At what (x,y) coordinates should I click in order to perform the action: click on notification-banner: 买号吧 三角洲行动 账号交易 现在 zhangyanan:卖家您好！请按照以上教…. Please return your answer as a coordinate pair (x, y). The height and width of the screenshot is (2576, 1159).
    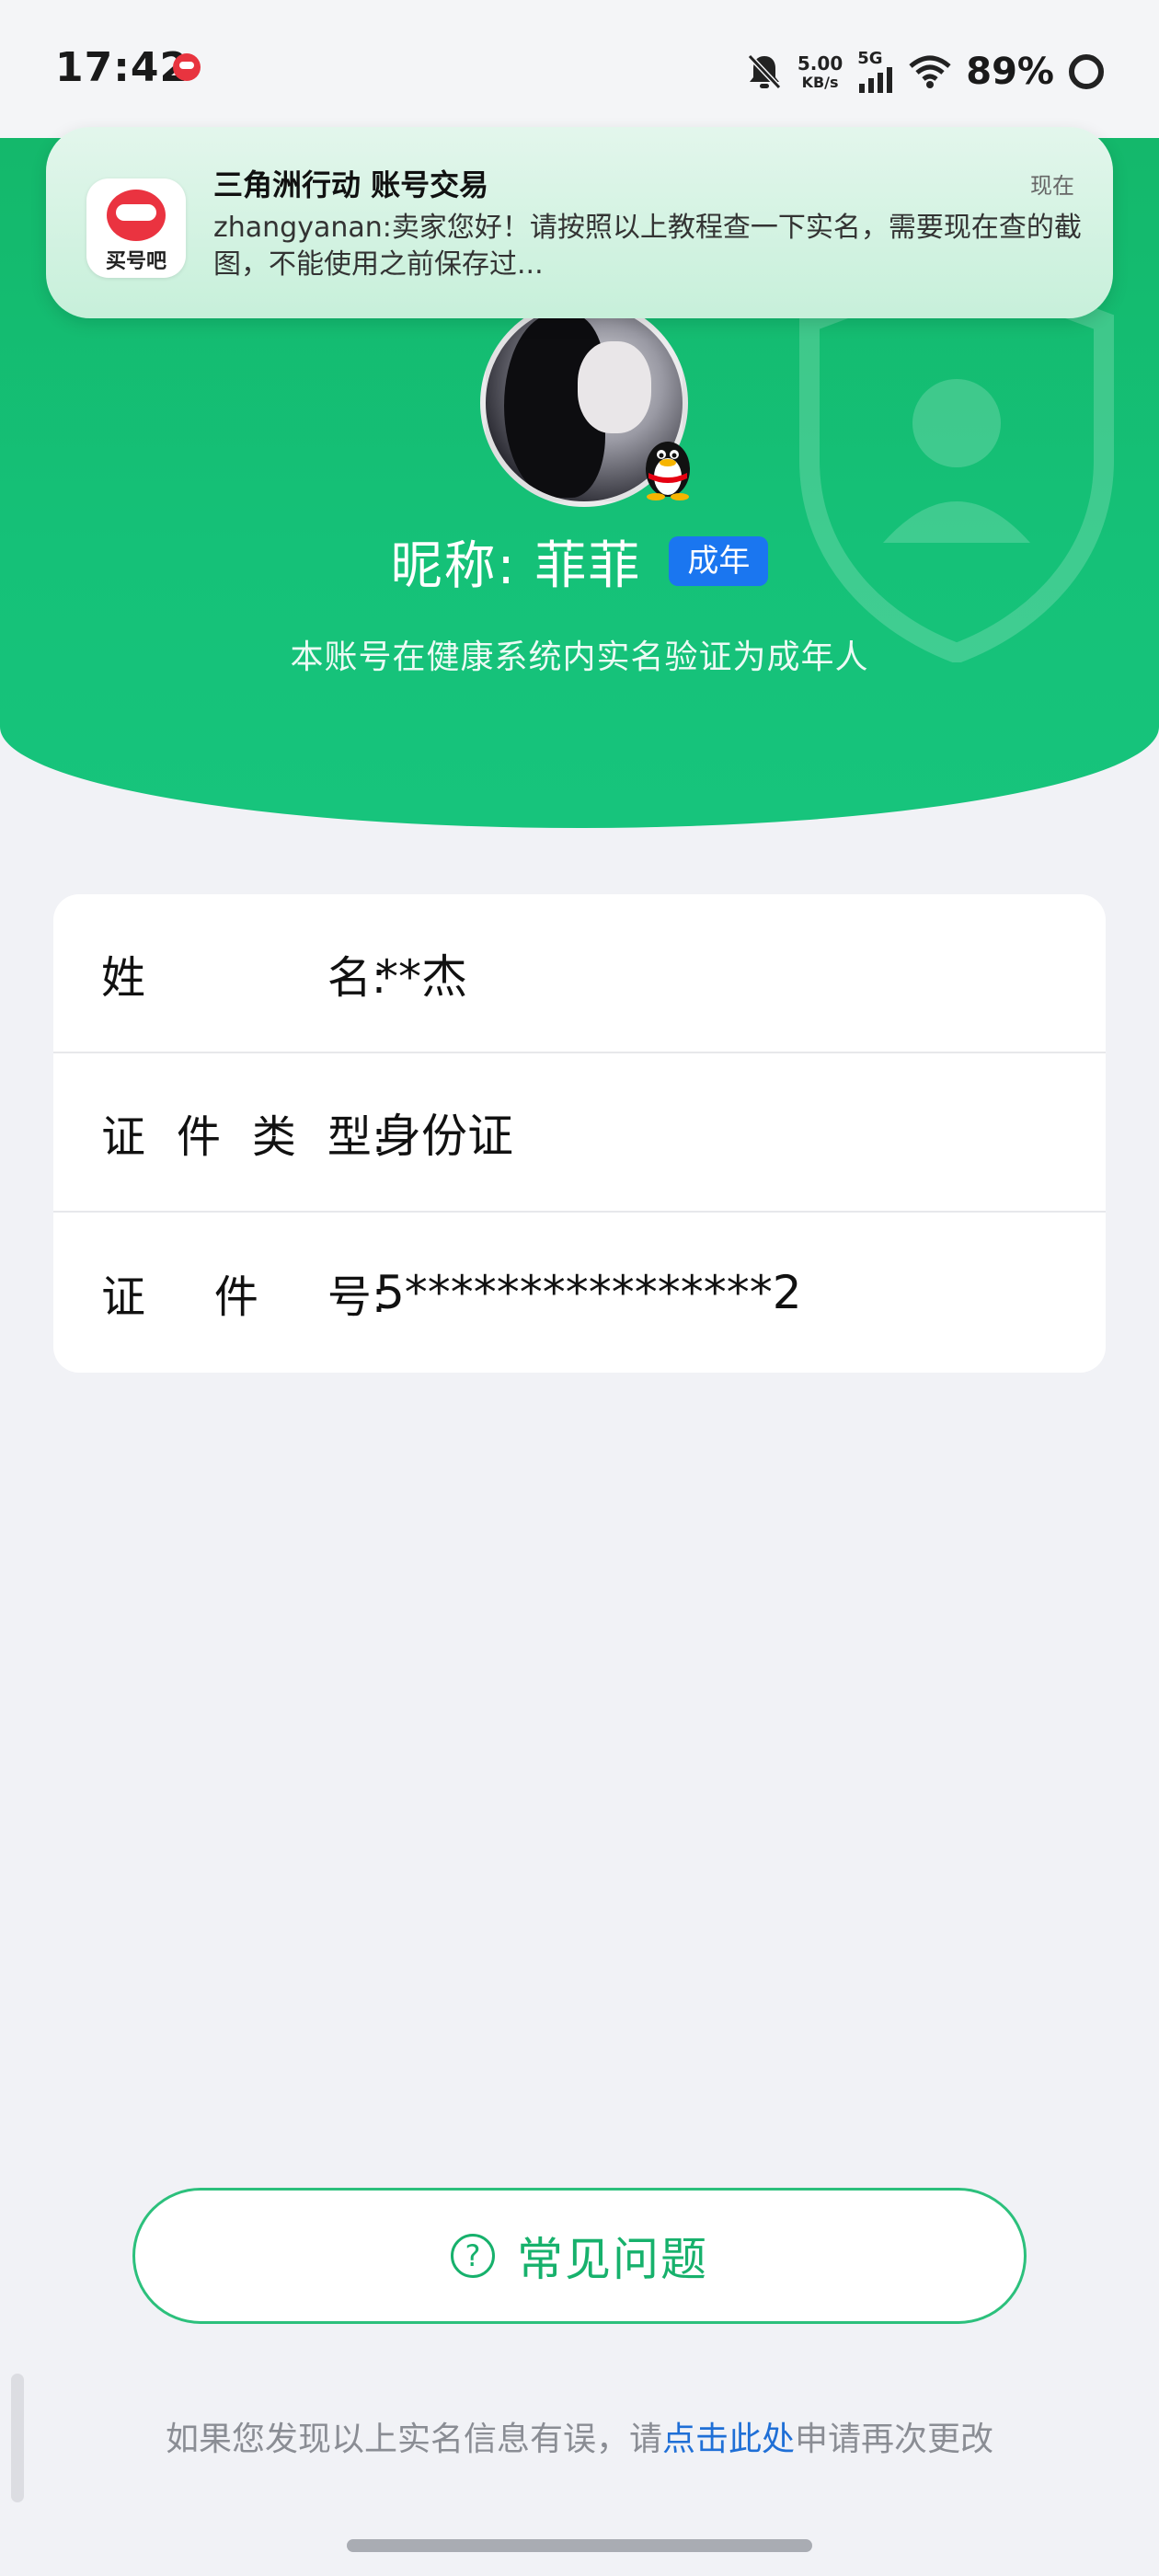
    Looking at the image, I should click on (579, 222).